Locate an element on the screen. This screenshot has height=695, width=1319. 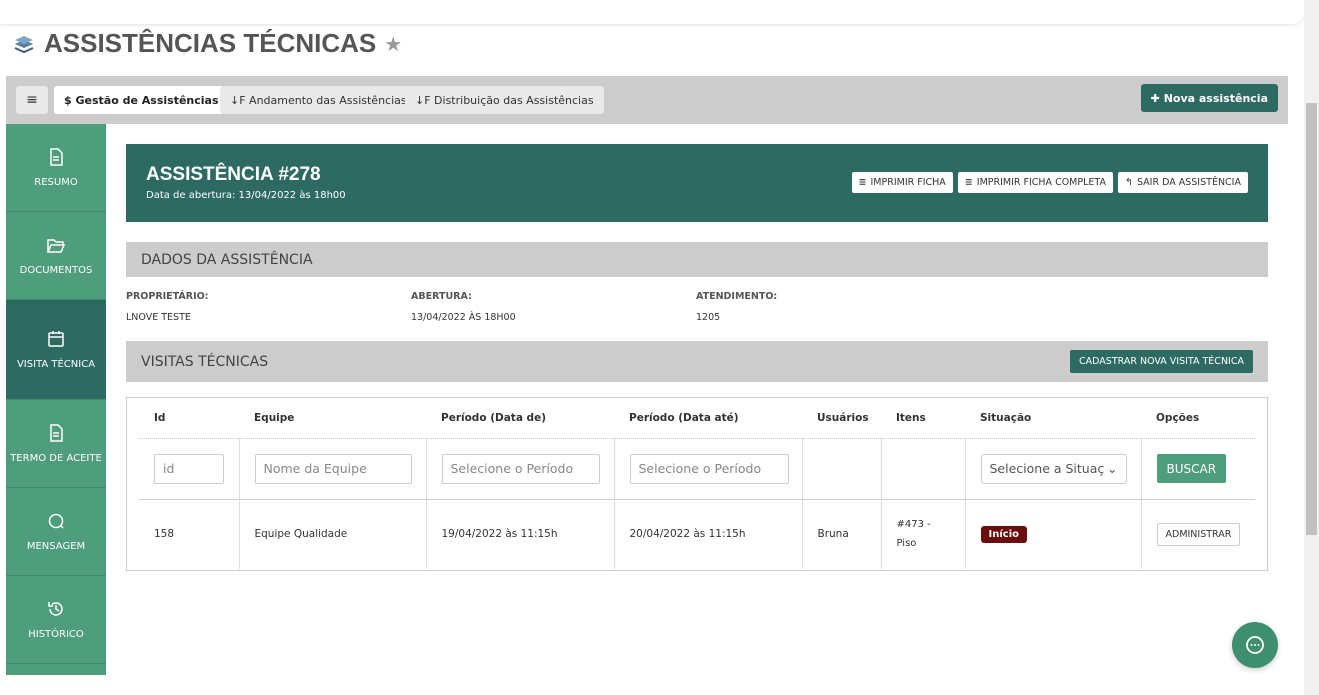
col-header-data-ate: Período (Data até) is located at coordinates (708, 418).